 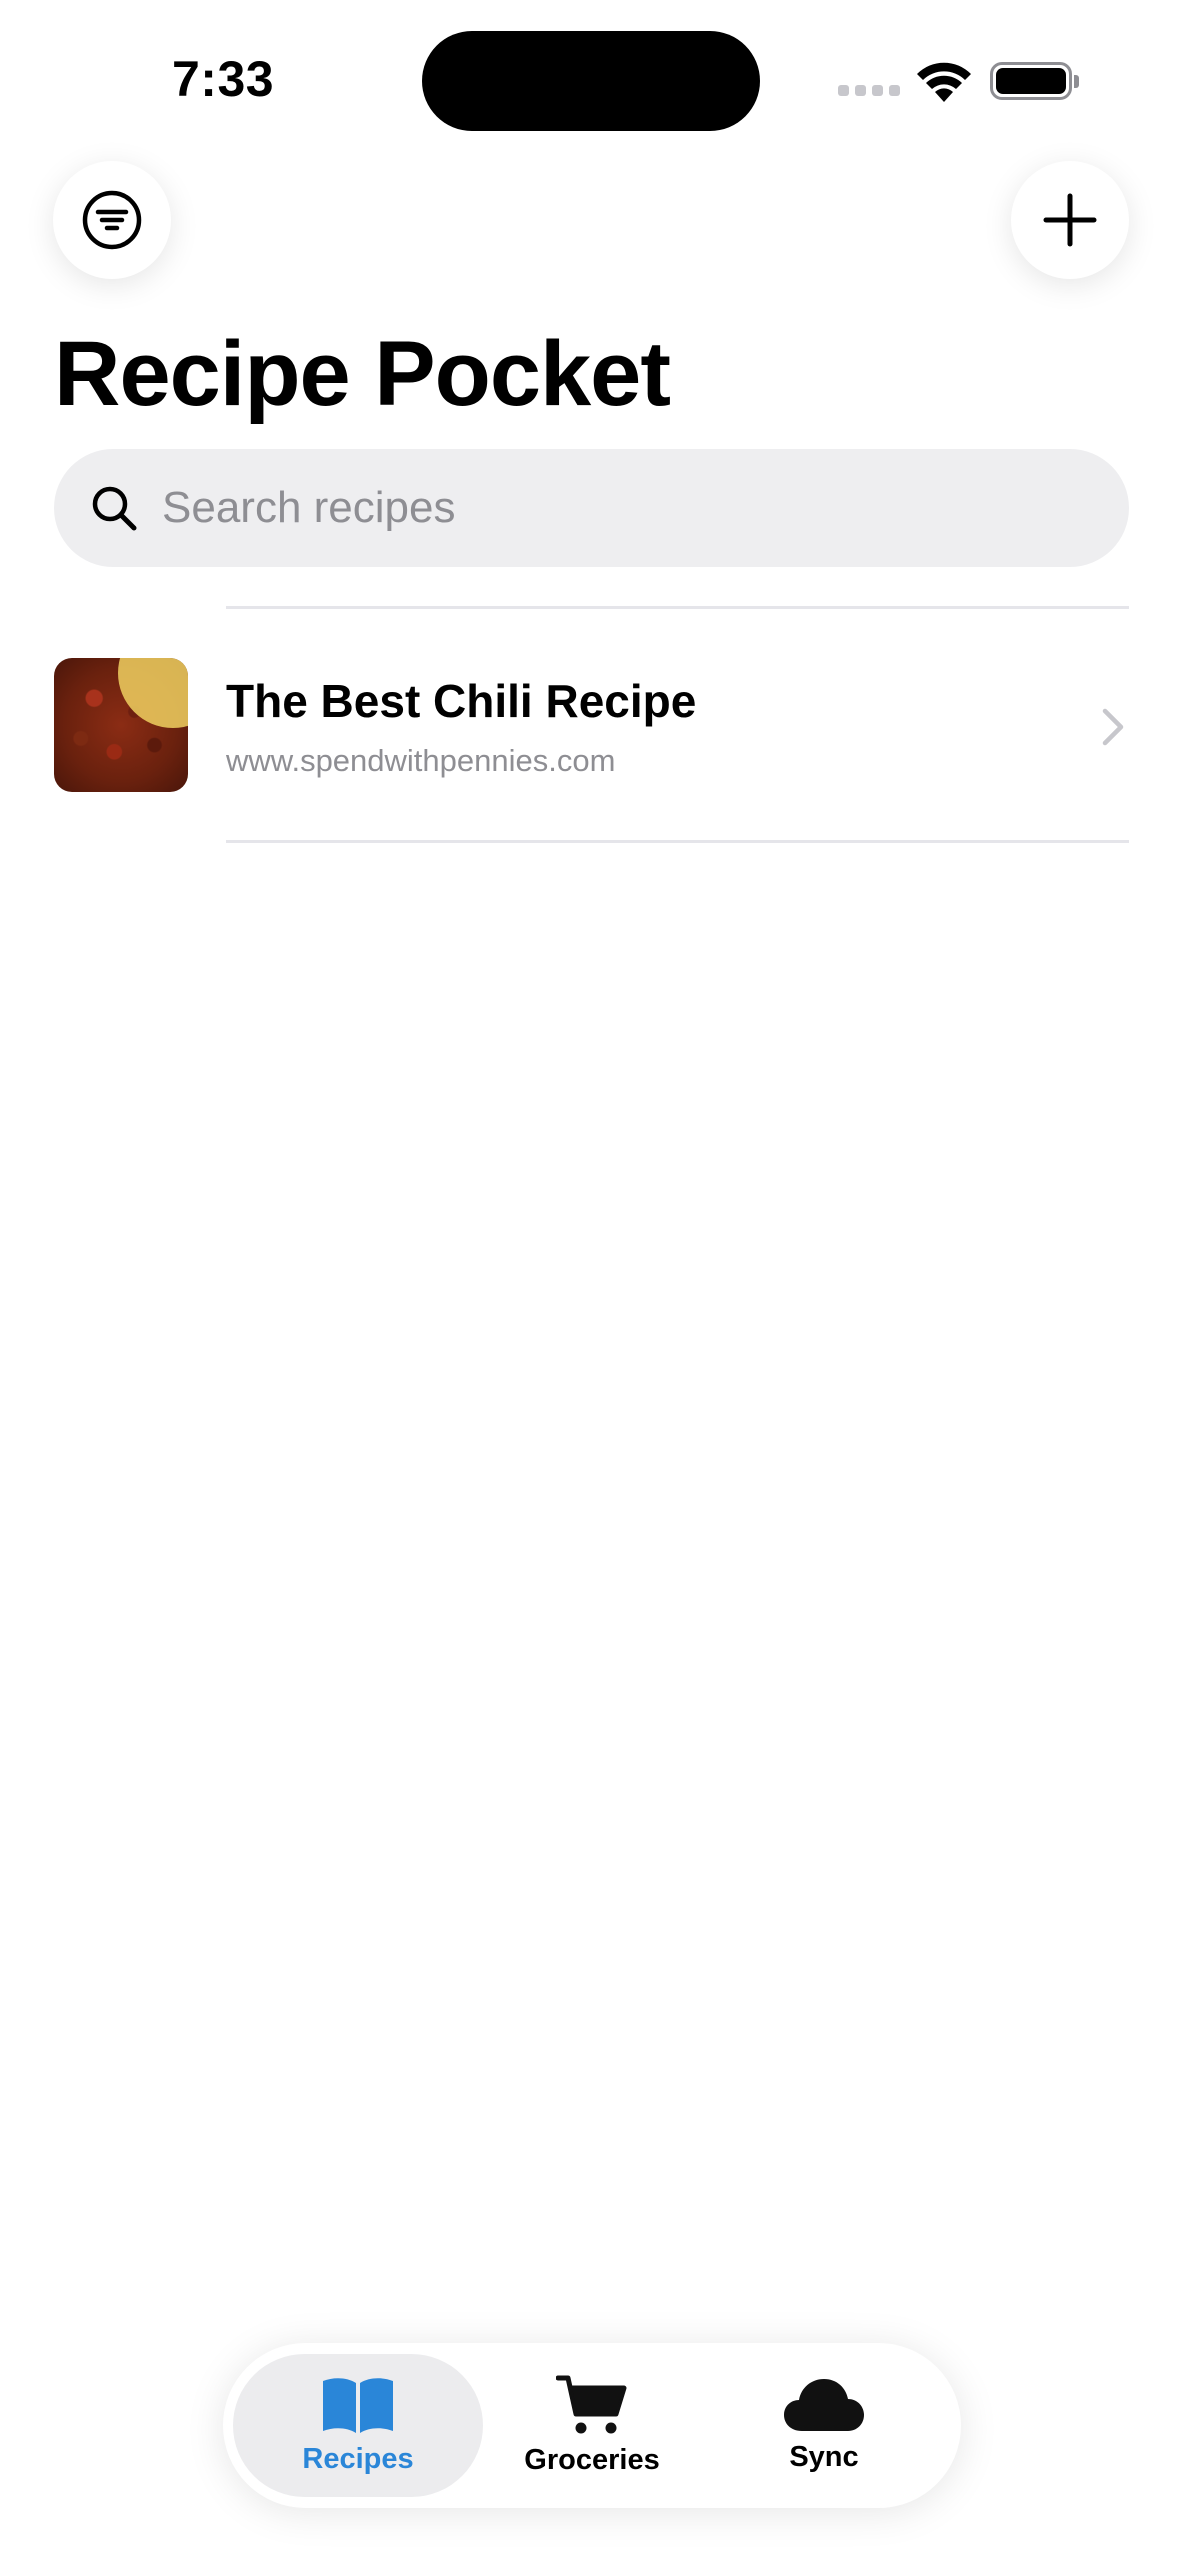 I want to click on filter-button, so click(x=112, y=220).